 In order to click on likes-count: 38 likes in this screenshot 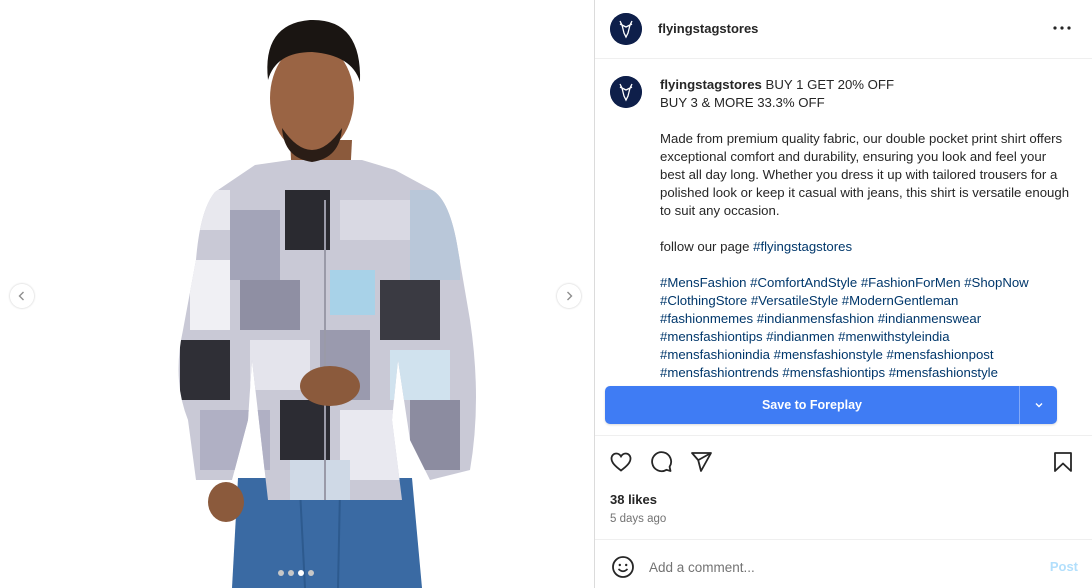, I will do `click(633, 499)`.